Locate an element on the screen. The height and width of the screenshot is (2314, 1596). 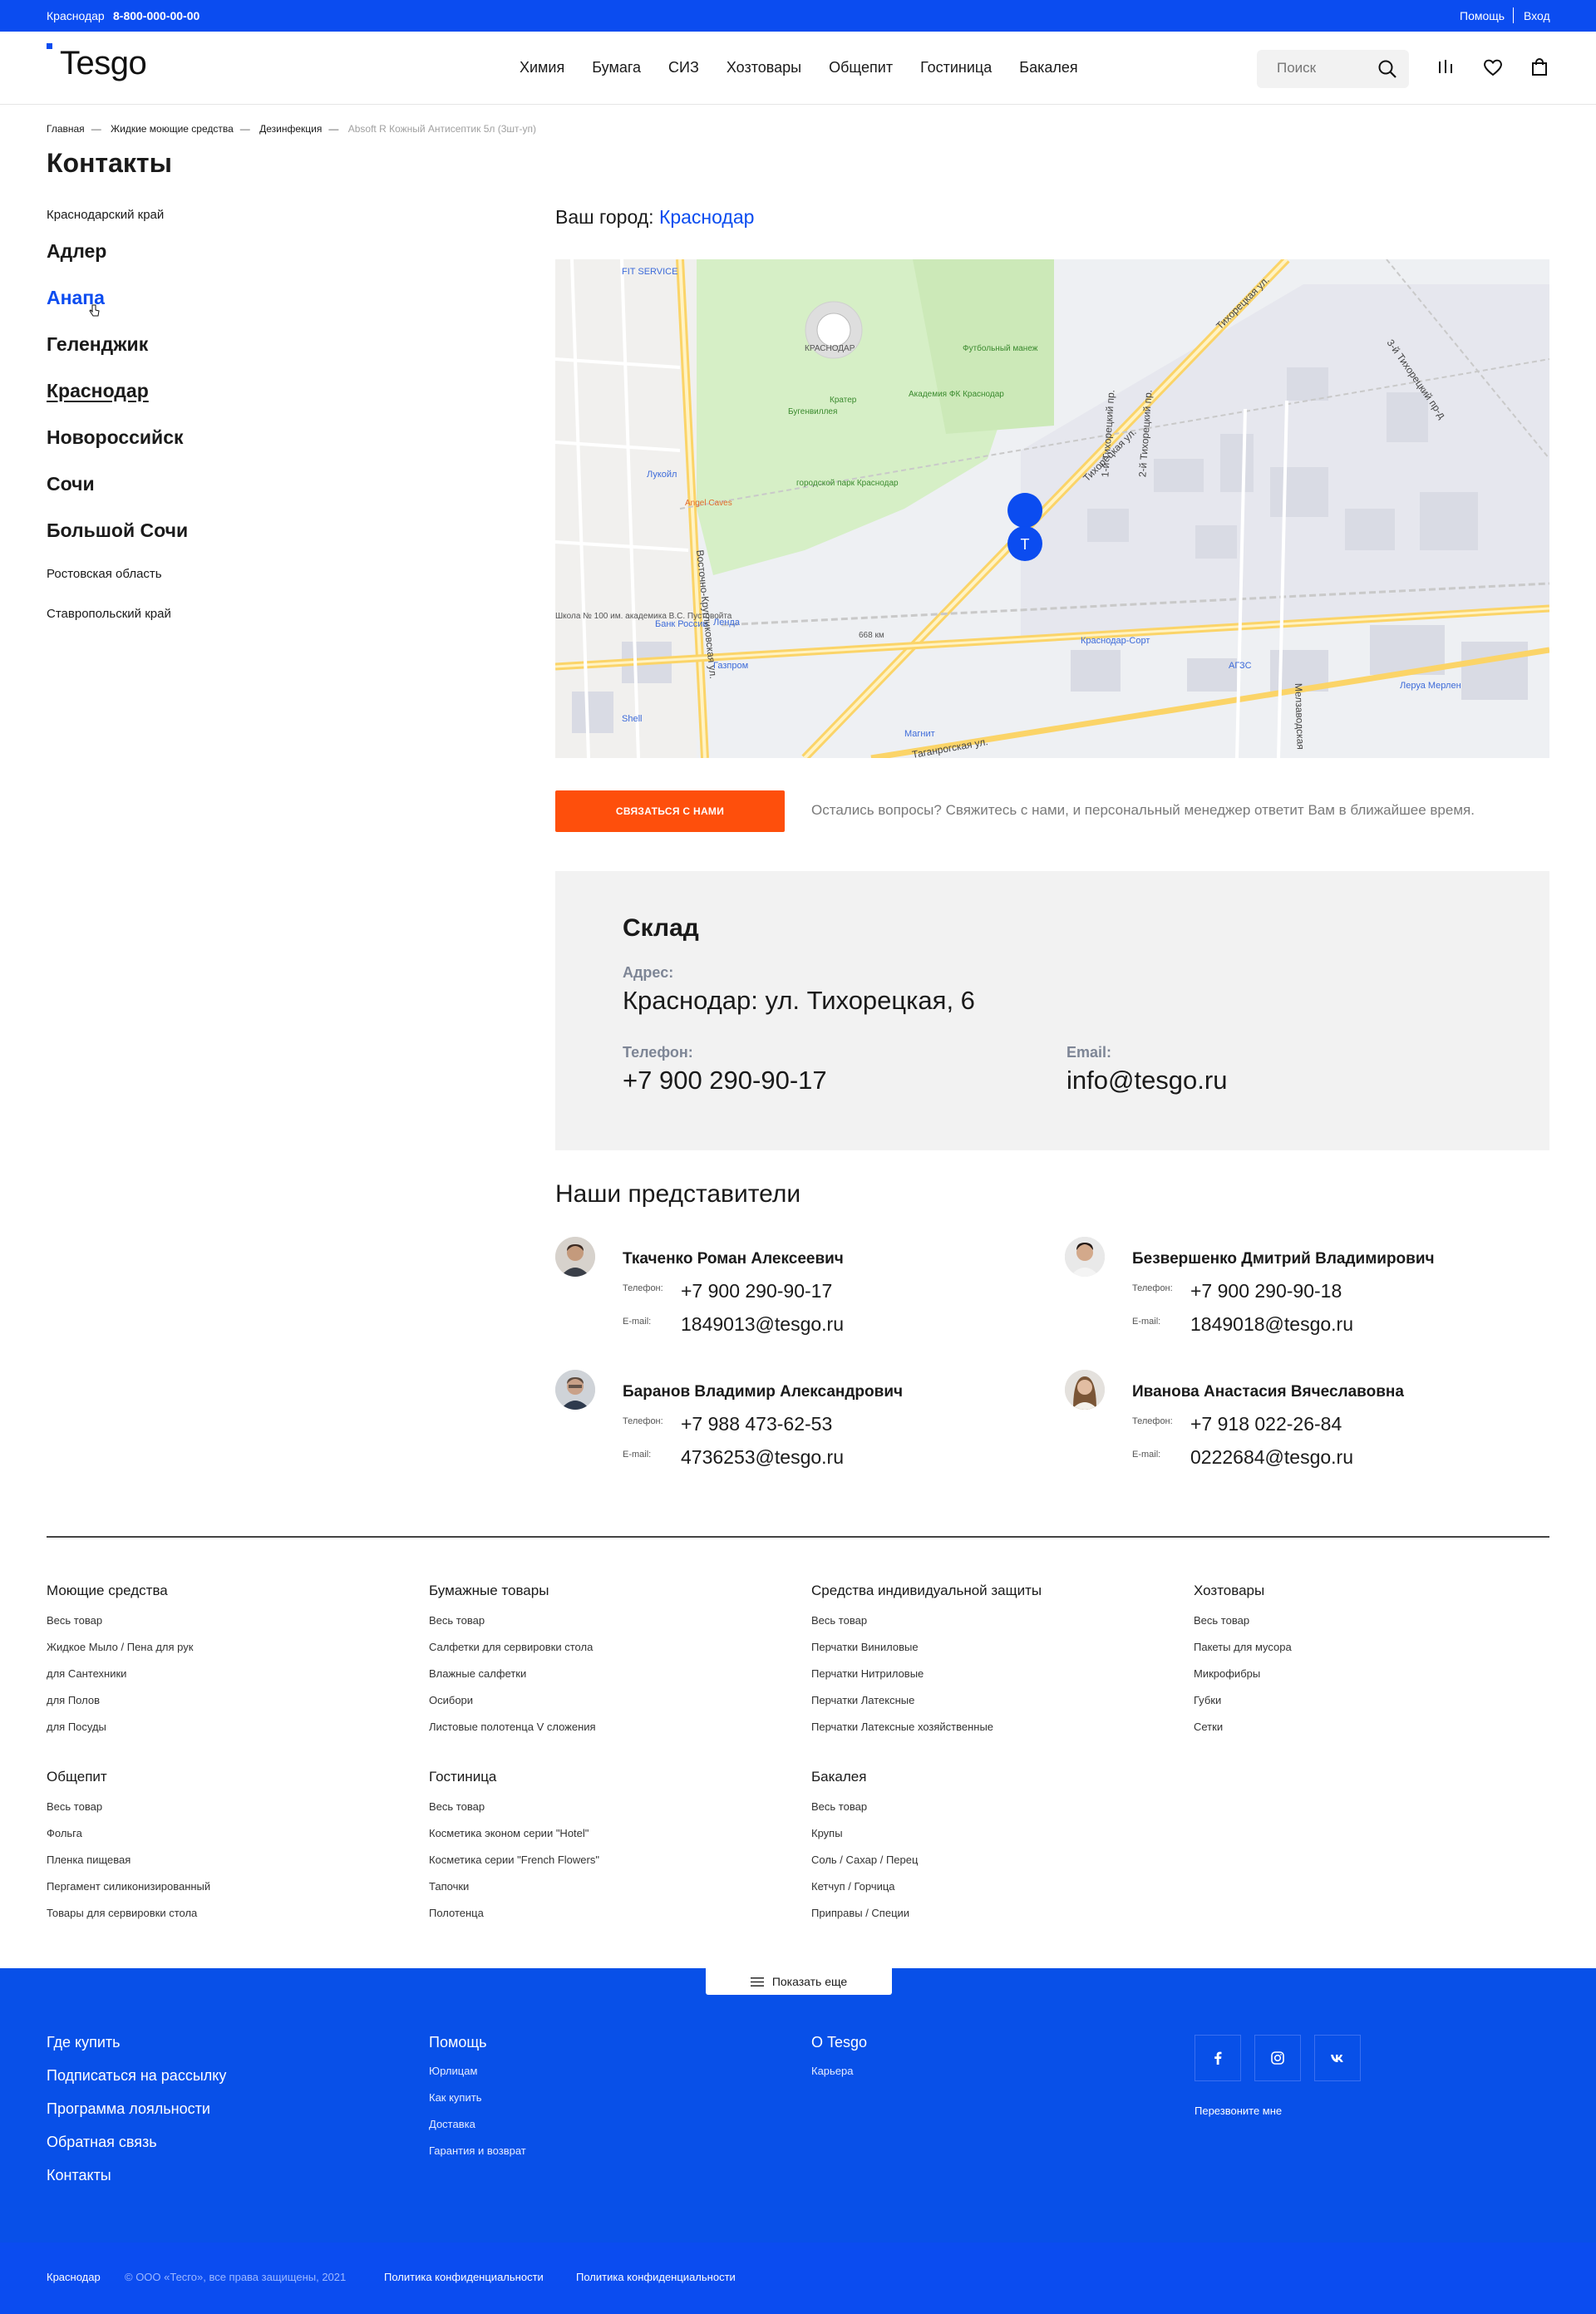
footer-link: Крупы is located at coordinates (994, 1833).